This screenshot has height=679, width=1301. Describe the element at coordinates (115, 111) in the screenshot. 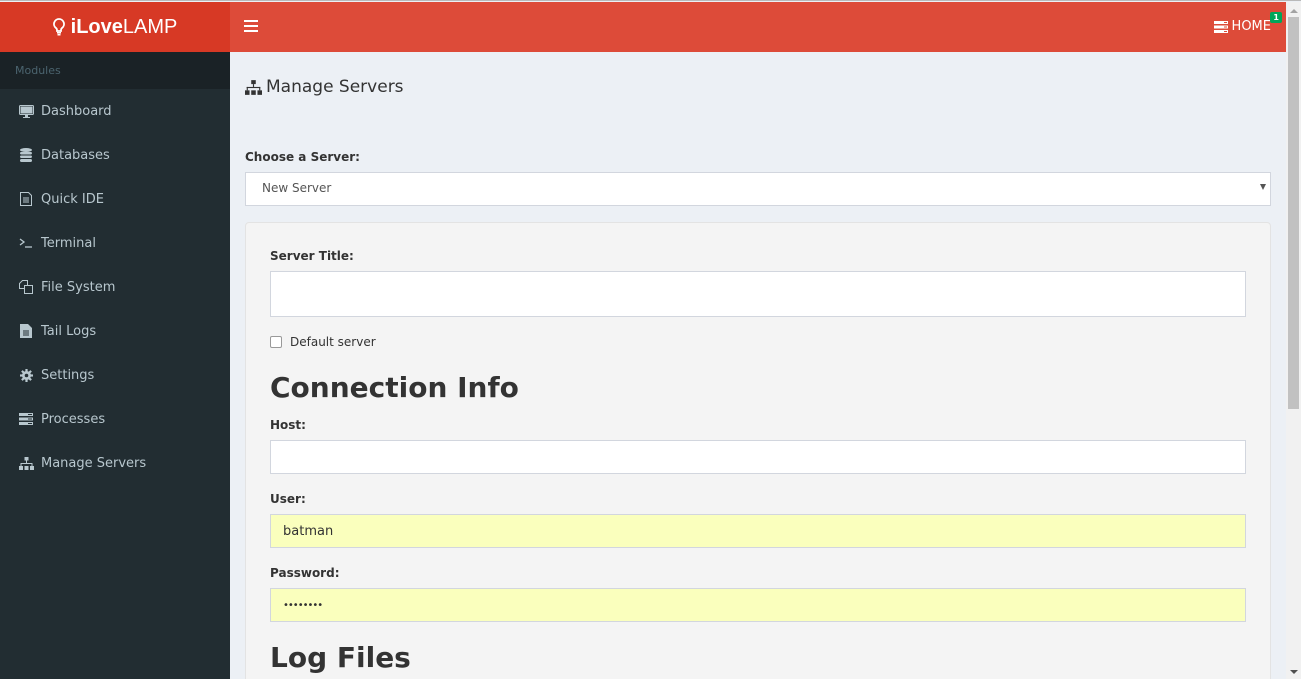

I see `sidebar-item-dashboard: Dashboard` at that location.